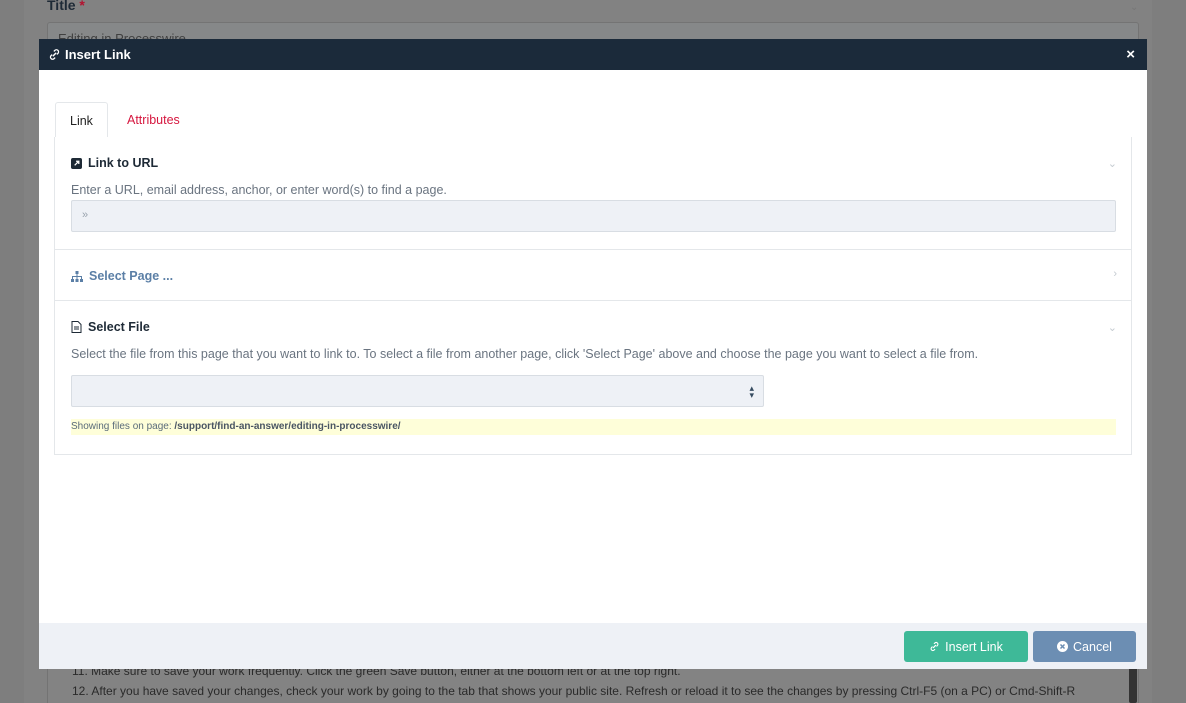  Describe the element at coordinates (82, 6) in the screenshot. I see `required-mark: *` at that location.